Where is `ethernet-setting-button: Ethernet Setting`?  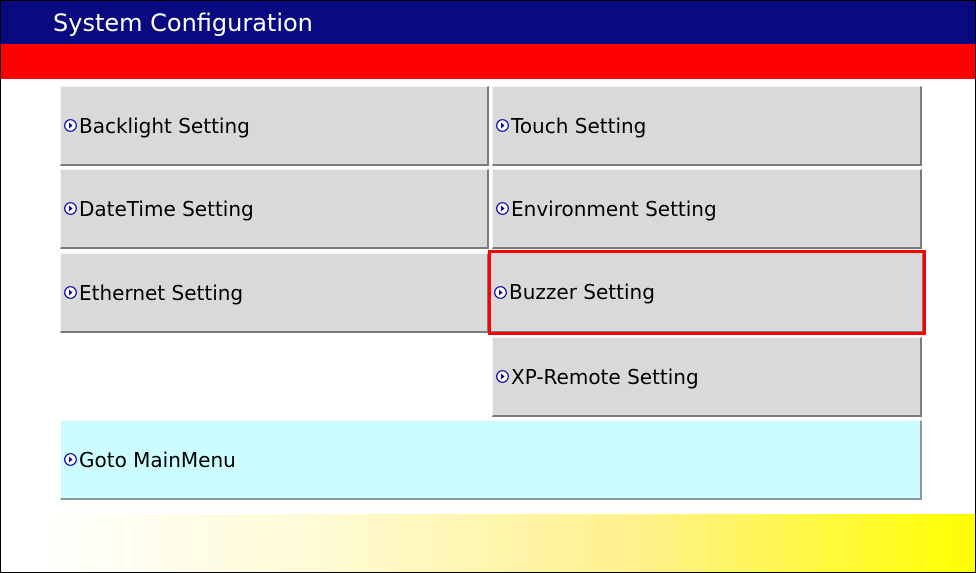 ethernet-setting-button: Ethernet Setting is located at coordinates (274, 293).